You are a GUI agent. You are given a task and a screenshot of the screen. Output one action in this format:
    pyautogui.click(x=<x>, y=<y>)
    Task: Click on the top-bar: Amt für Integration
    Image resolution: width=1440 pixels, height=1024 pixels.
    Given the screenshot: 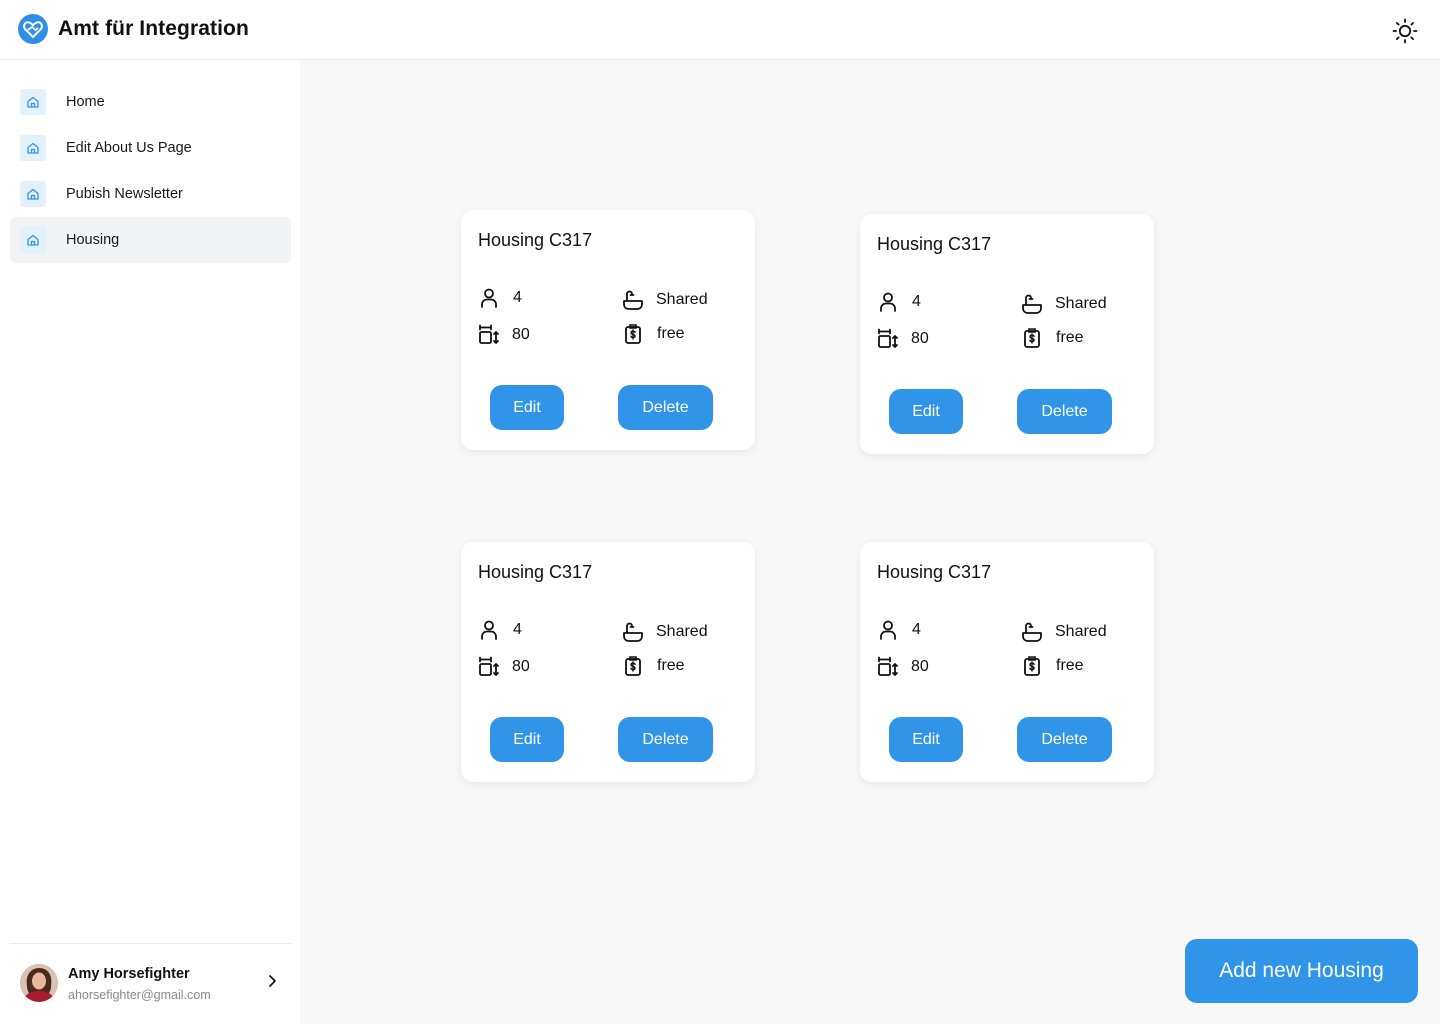 What is the action you would take?
    pyautogui.click(x=720, y=30)
    